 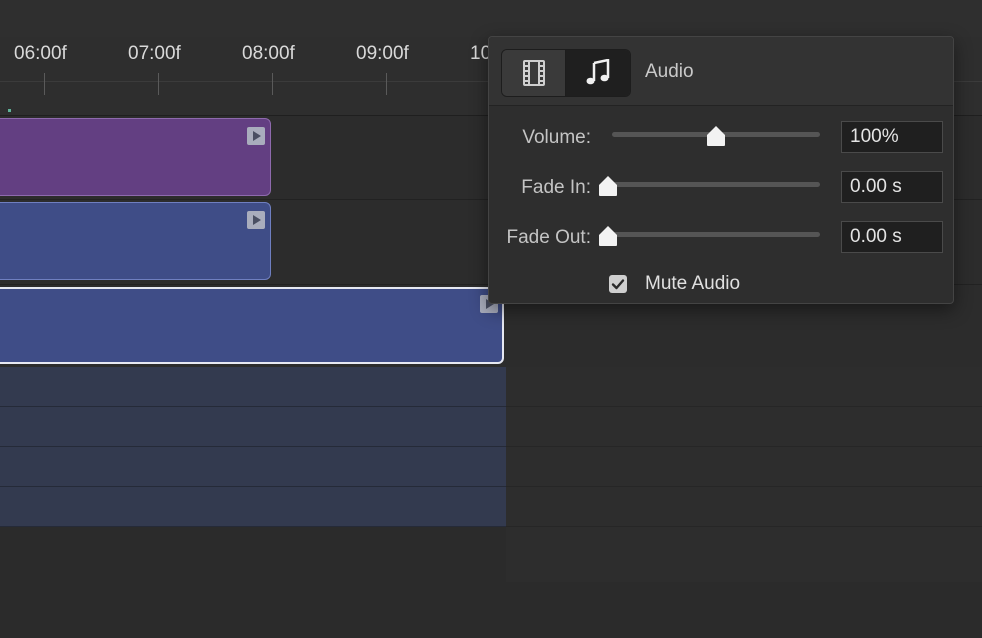 What do you see at coordinates (491, 18) in the screenshot?
I see `top-toolbar` at bounding box center [491, 18].